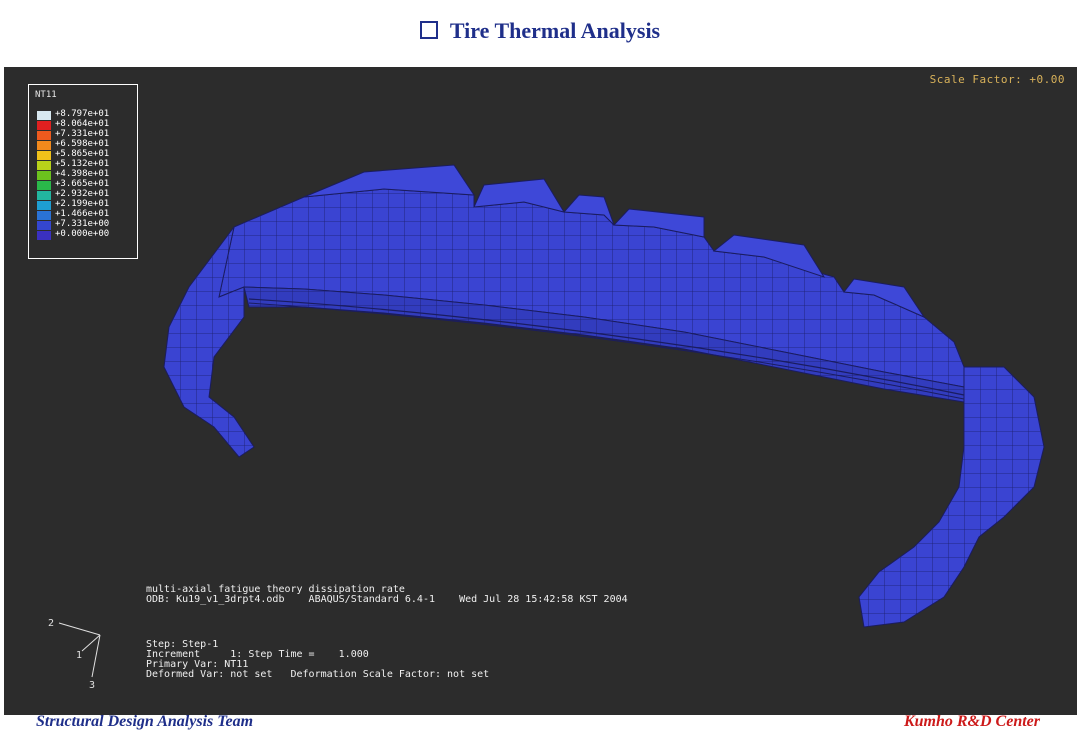 This screenshot has height=748, width=1080. What do you see at coordinates (92, 685) in the screenshot?
I see `triad-axis-3-label: 3` at bounding box center [92, 685].